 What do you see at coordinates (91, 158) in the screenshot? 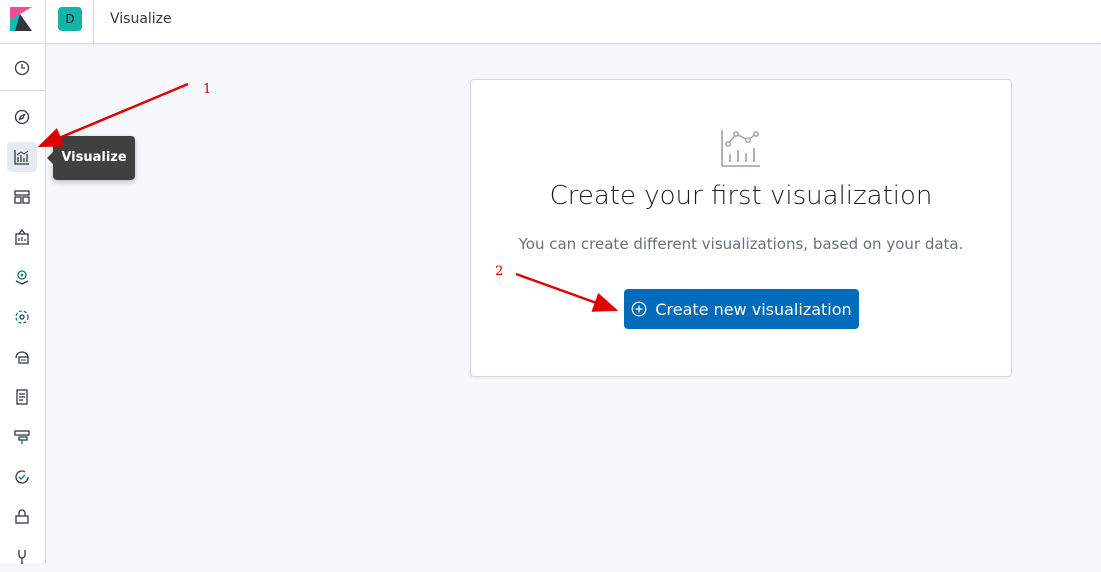
I see `nav-tooltip: Visualize` at bounding box center [91, 158].